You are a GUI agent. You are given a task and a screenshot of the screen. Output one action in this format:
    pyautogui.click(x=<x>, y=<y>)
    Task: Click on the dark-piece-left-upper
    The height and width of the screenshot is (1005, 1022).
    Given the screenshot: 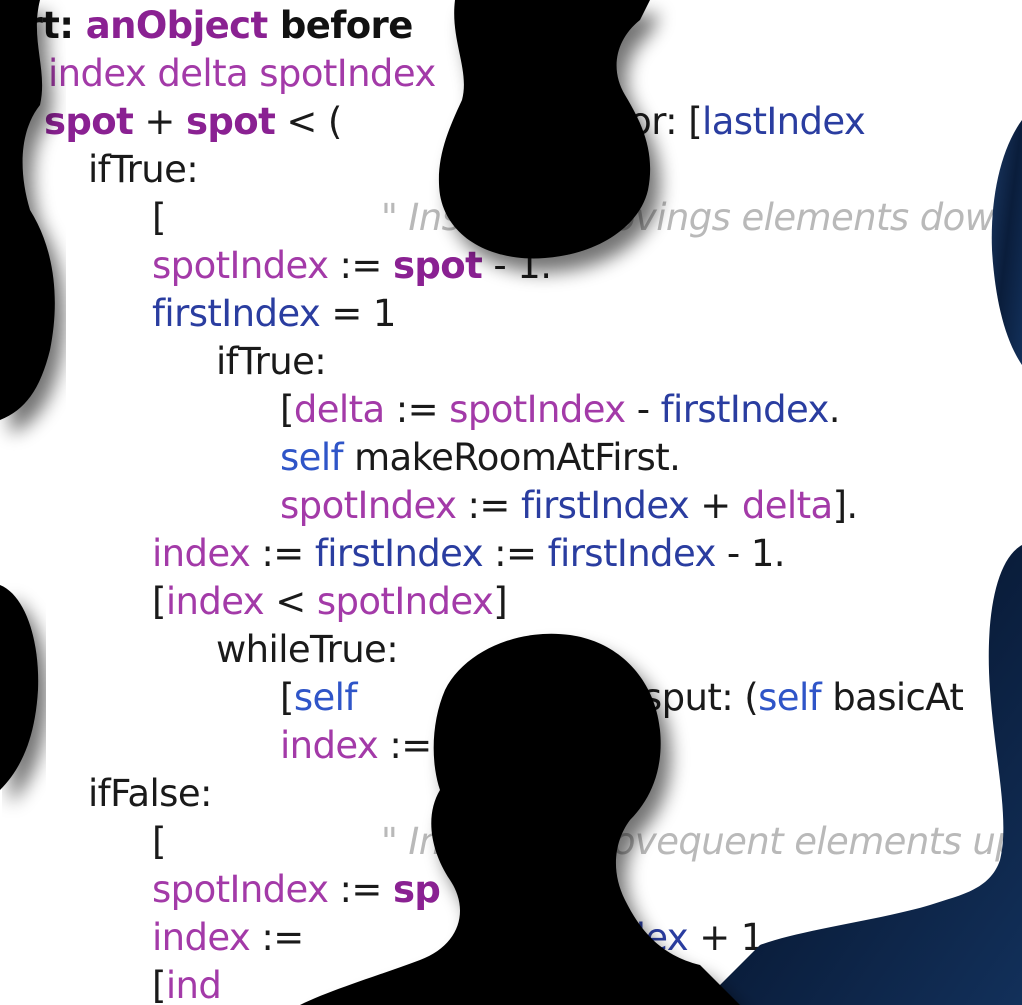 What is the action you would take?
    pyautogui.click(x=27, y=210)
    